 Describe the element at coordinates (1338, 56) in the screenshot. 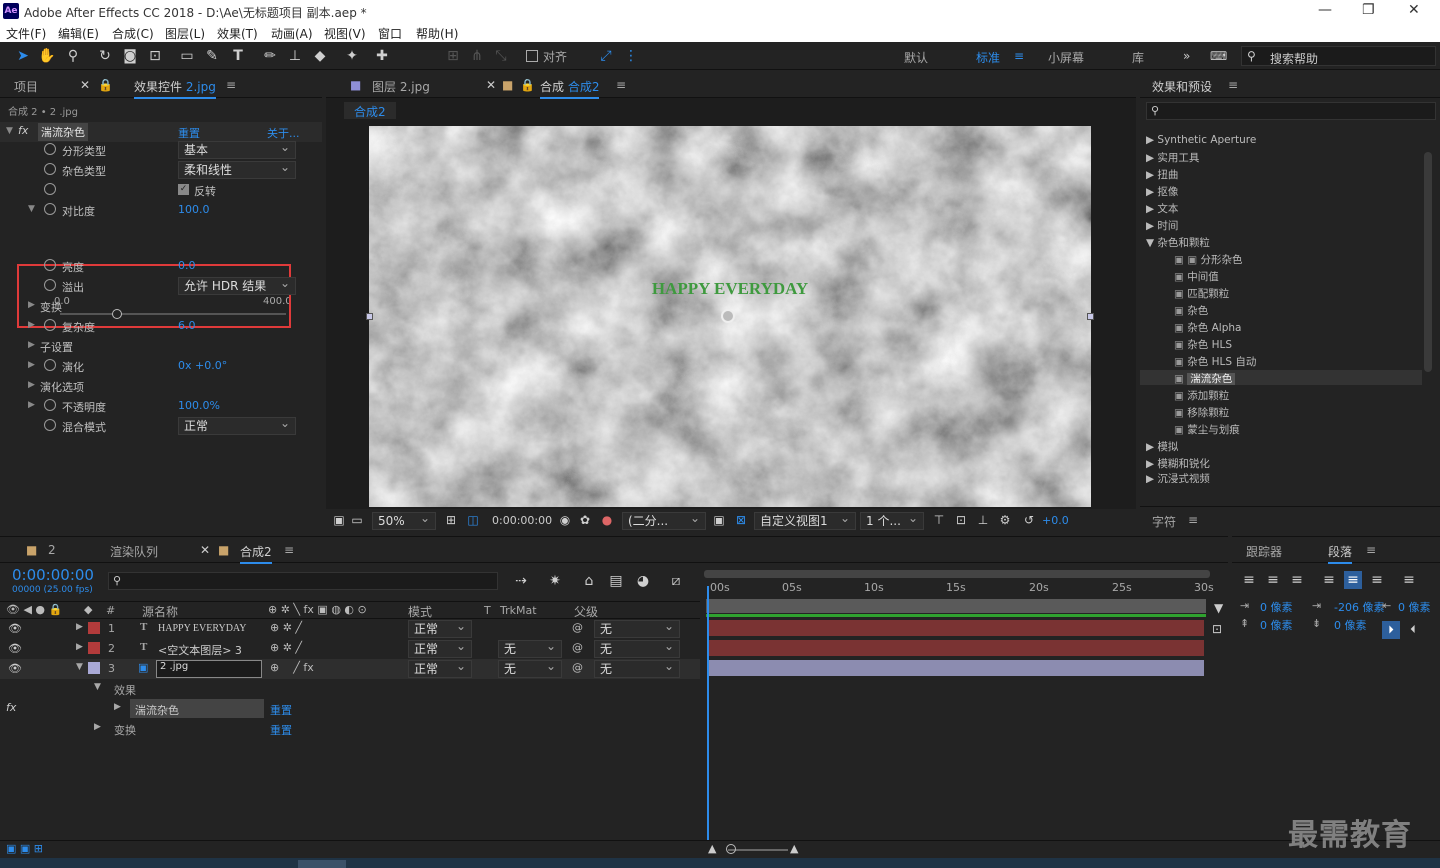

I see `search-help-field: ⚲ 搜索帮助` at that location.